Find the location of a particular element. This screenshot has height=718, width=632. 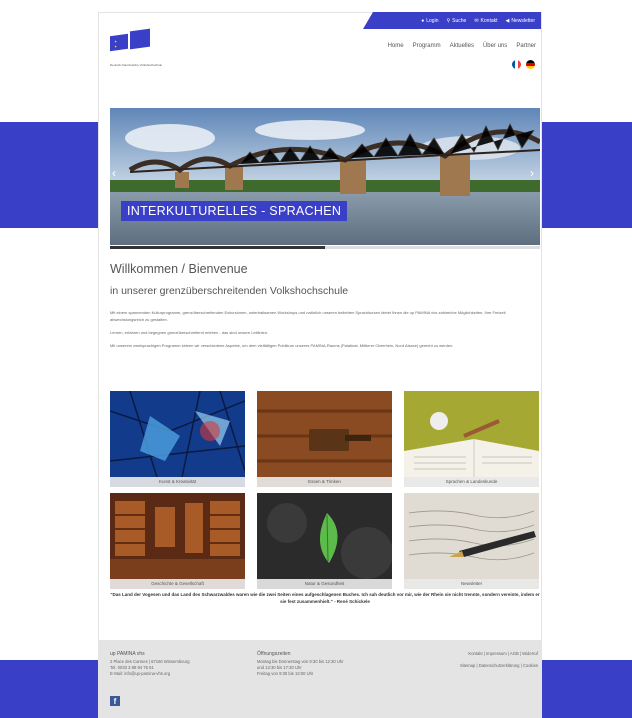

hero-slider-image is located at coordinates (325, 176).